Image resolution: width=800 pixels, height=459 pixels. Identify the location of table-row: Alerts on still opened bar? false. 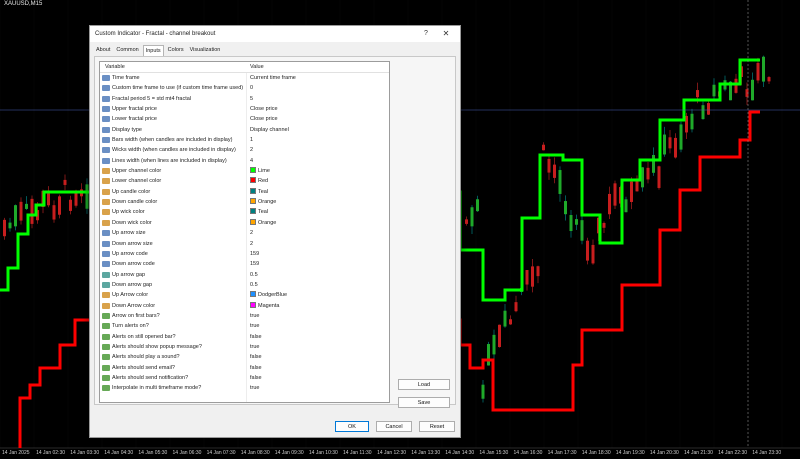
(244, 337).